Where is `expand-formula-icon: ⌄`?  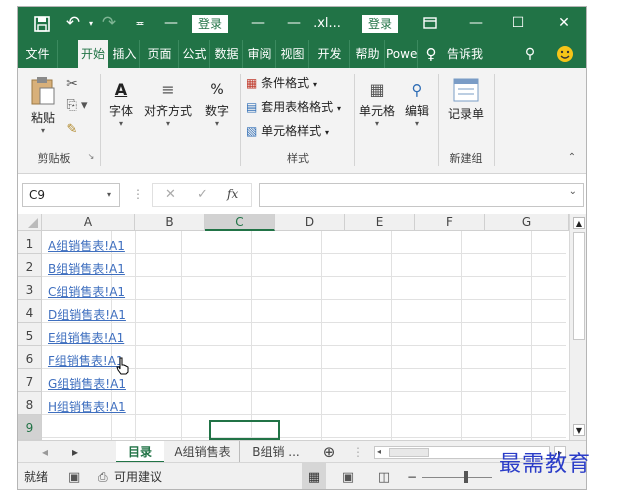
expand-formula-icon: ⌄ is located at coordinates (573, 191).